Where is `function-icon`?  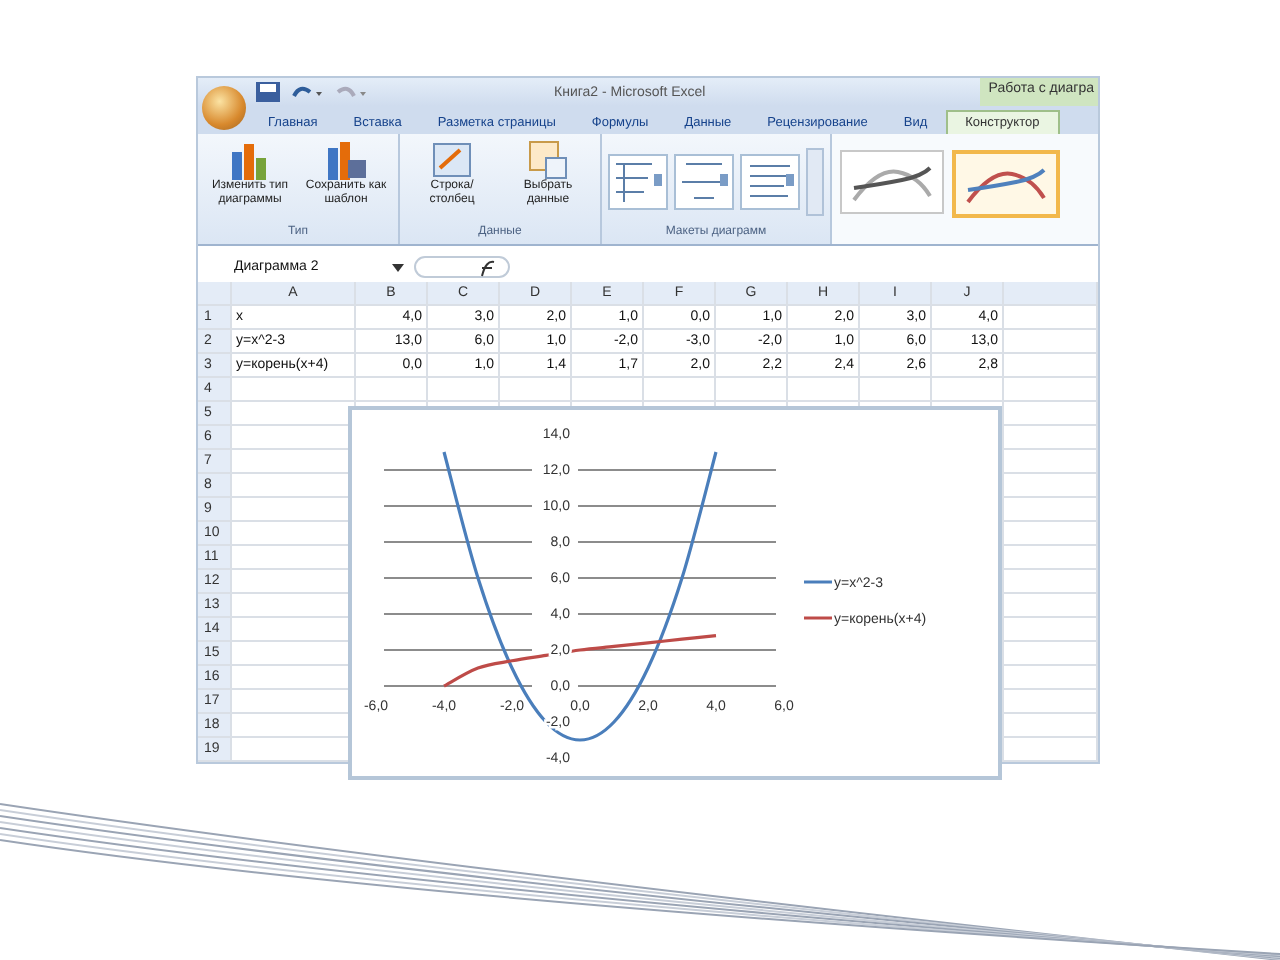 function-icon is located at coordinates (488, 268).